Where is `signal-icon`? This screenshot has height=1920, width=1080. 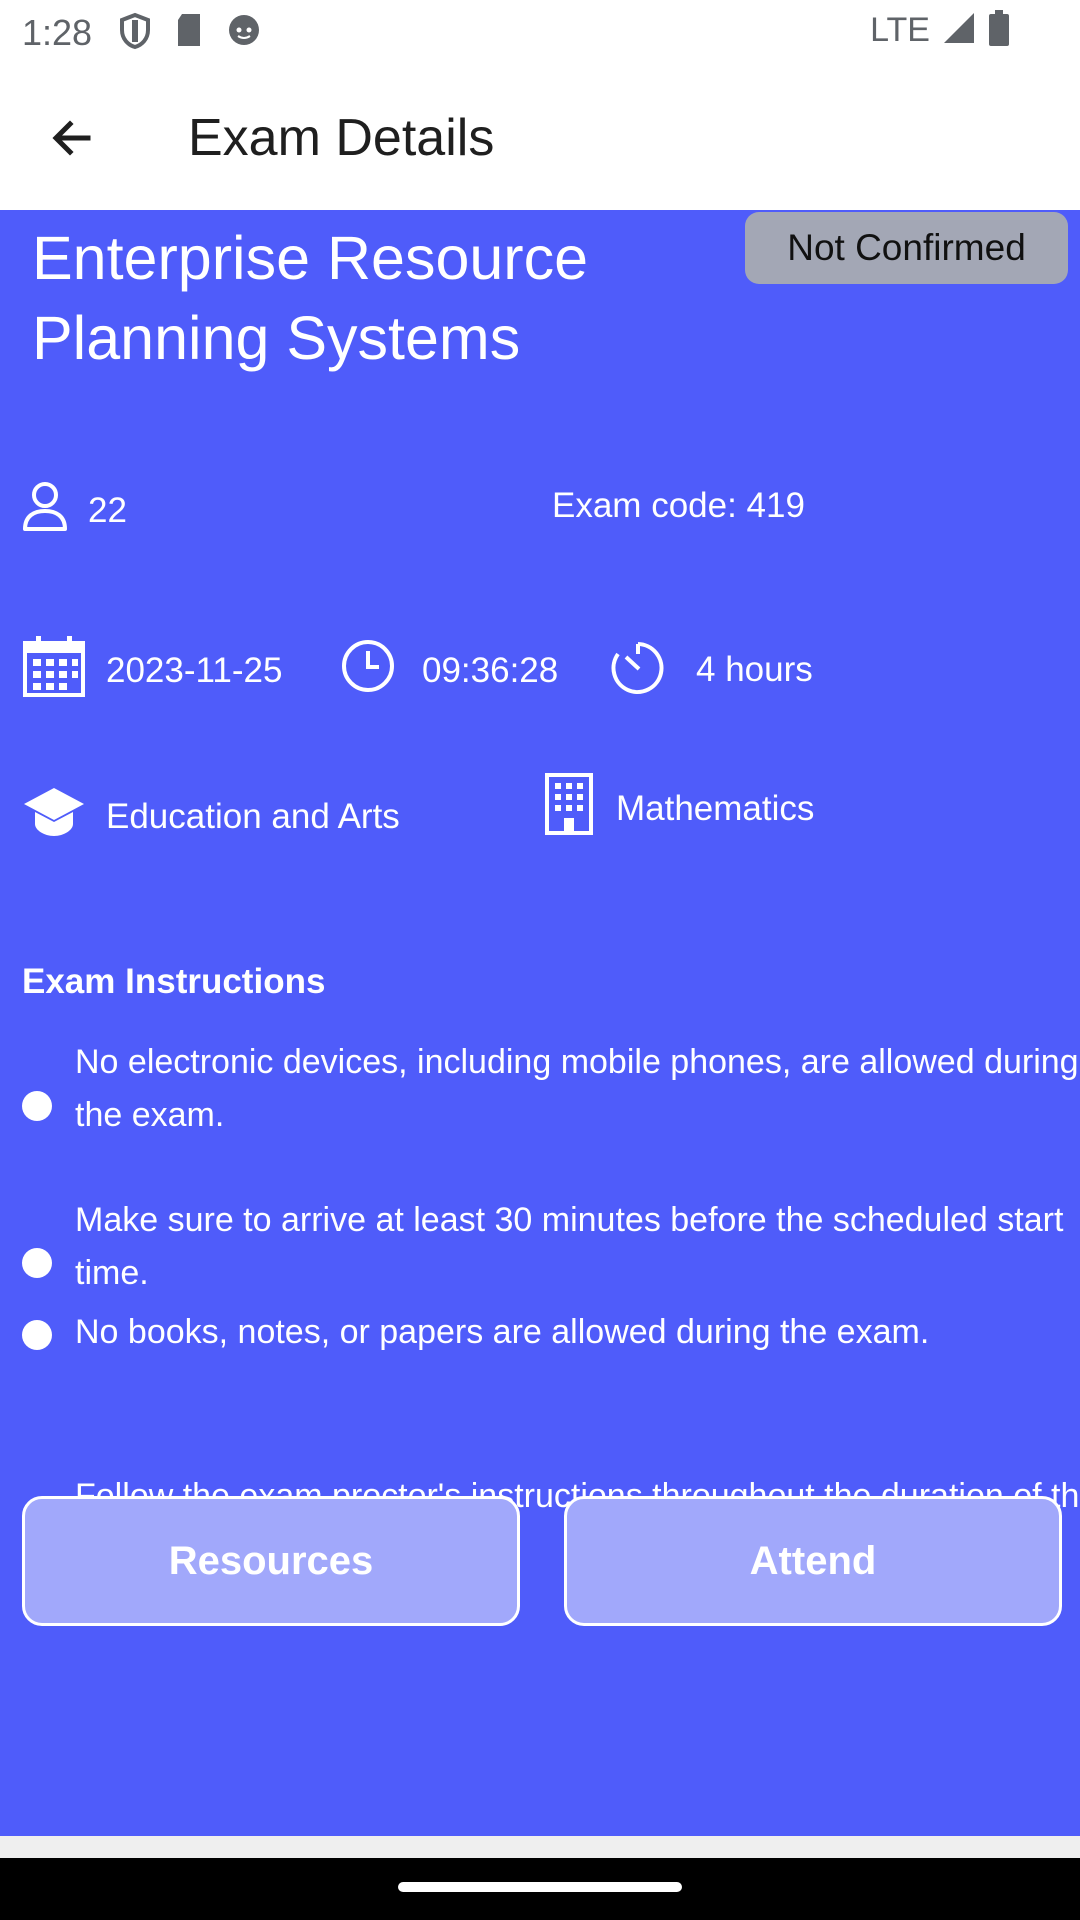
signal-icon is located at coordinates (959, 30).